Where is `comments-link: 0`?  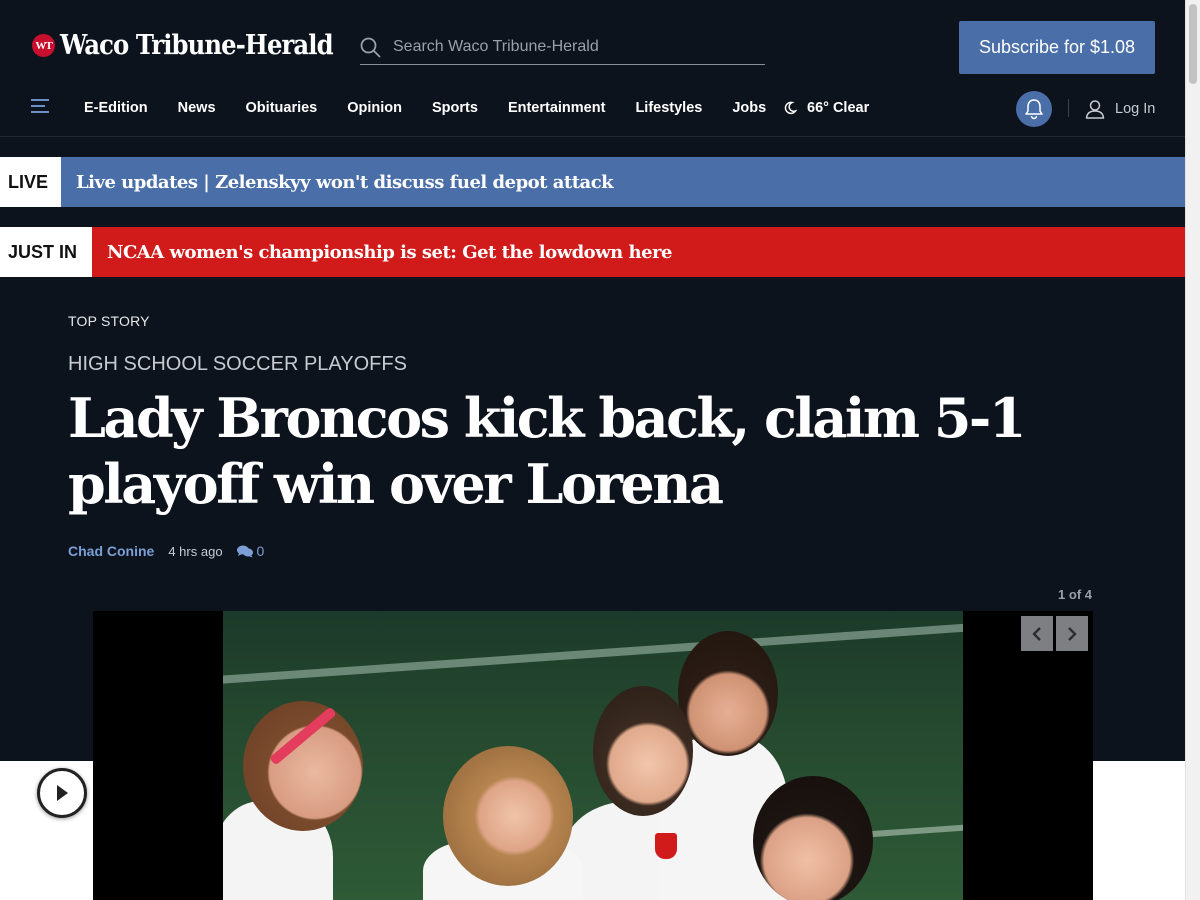 comments-link: 0 is located at coordinates (250, 551).